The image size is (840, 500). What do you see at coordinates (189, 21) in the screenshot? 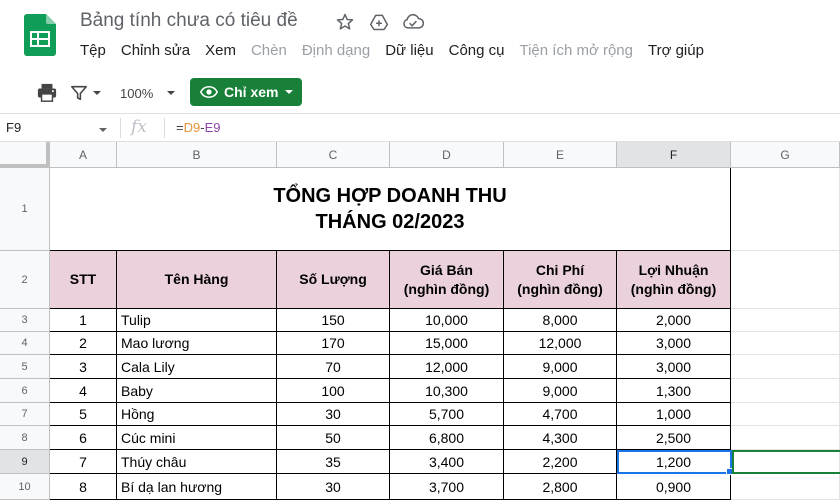
I see `document-title: Bảng tính chưa có tiêu đề` at bounding box center [189, 21].